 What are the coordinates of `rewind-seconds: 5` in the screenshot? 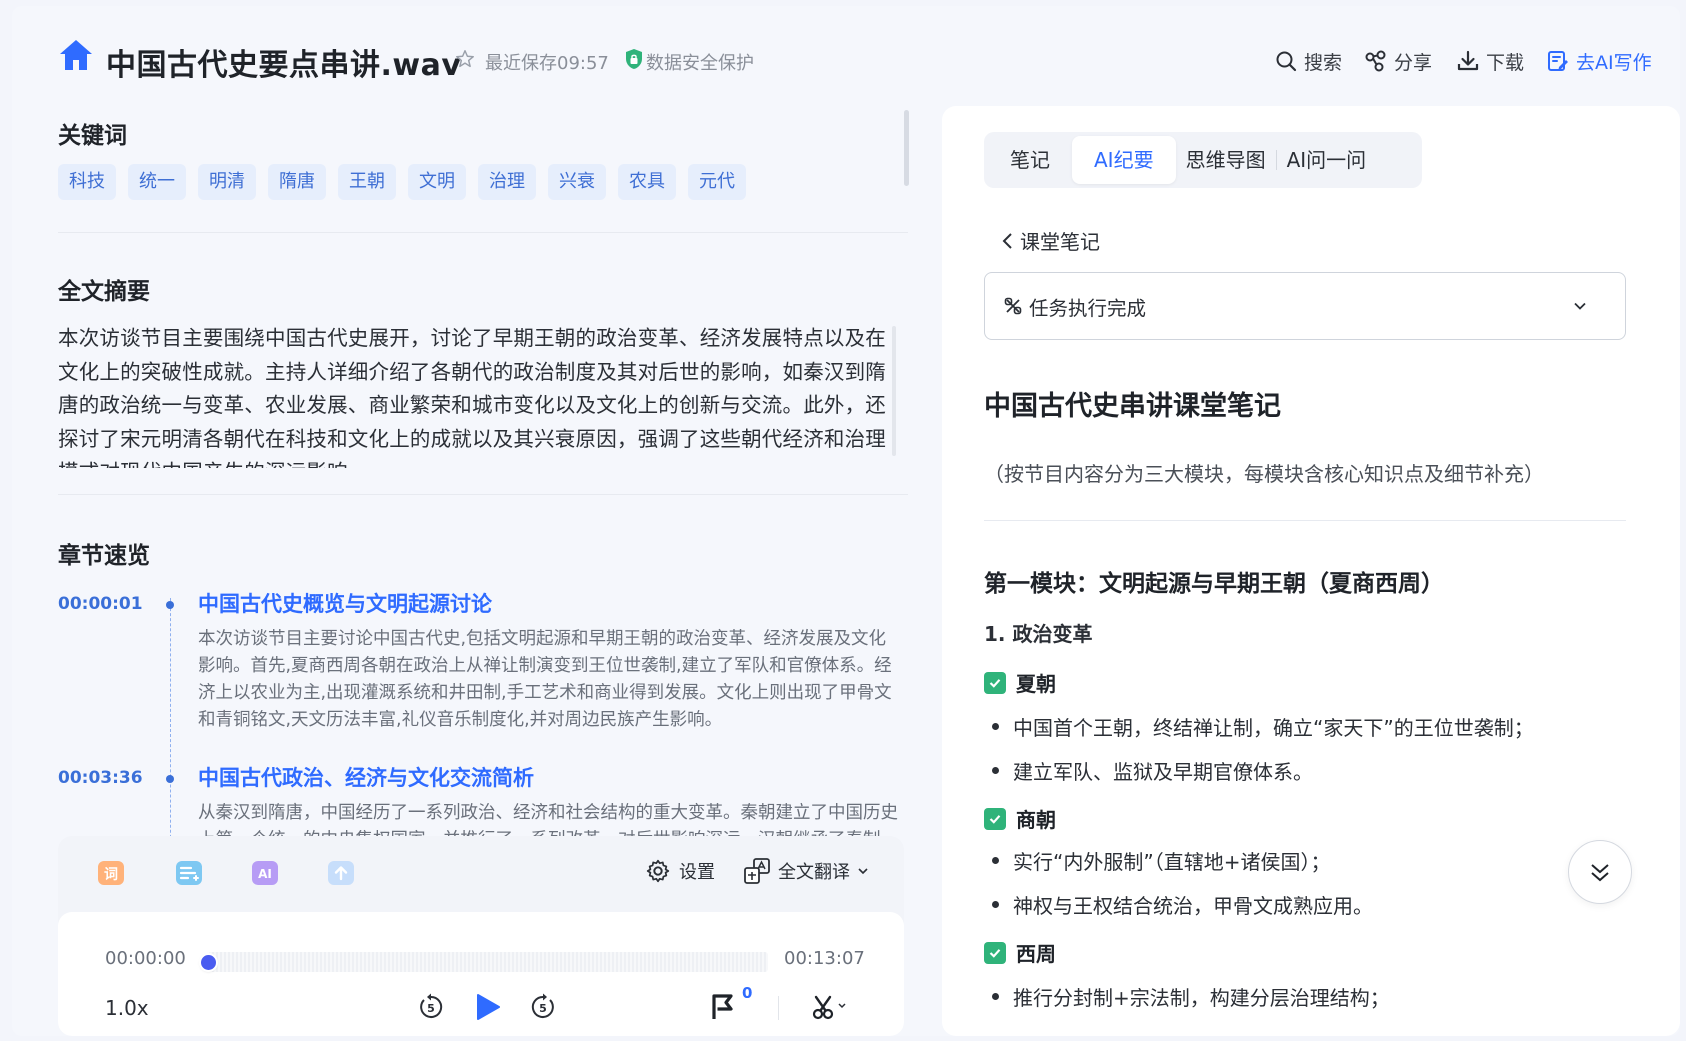 It's located at (431, 1008).